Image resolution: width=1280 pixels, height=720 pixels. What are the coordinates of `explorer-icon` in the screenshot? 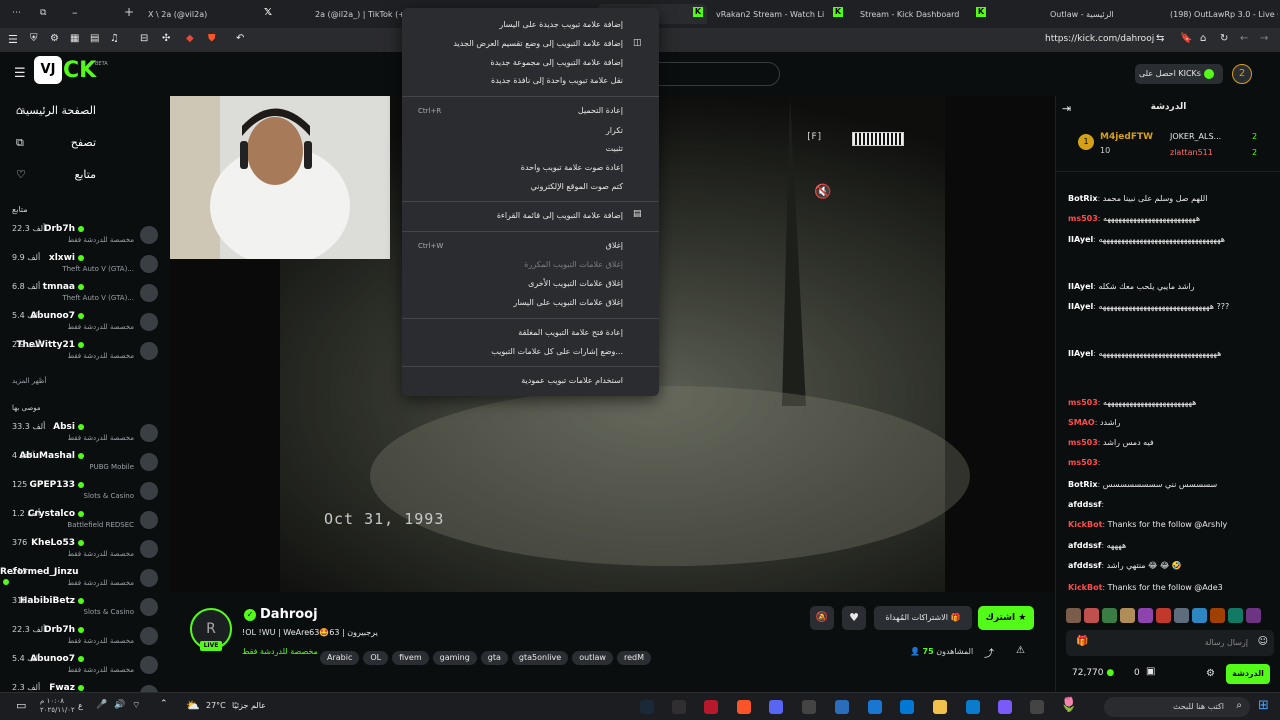 It's located at (940, 707).